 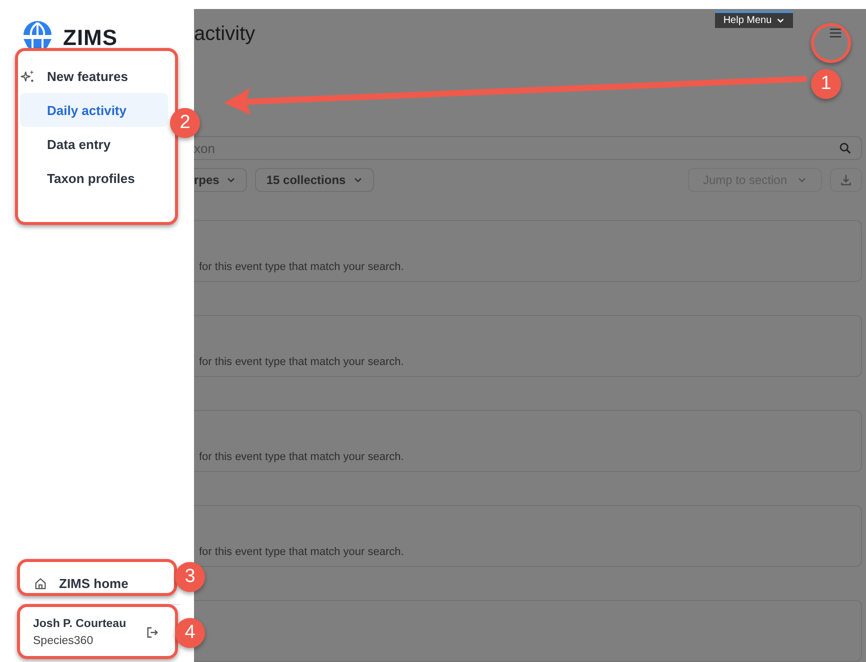 I want to click on highlight-ring, so click(x=831, y=43).